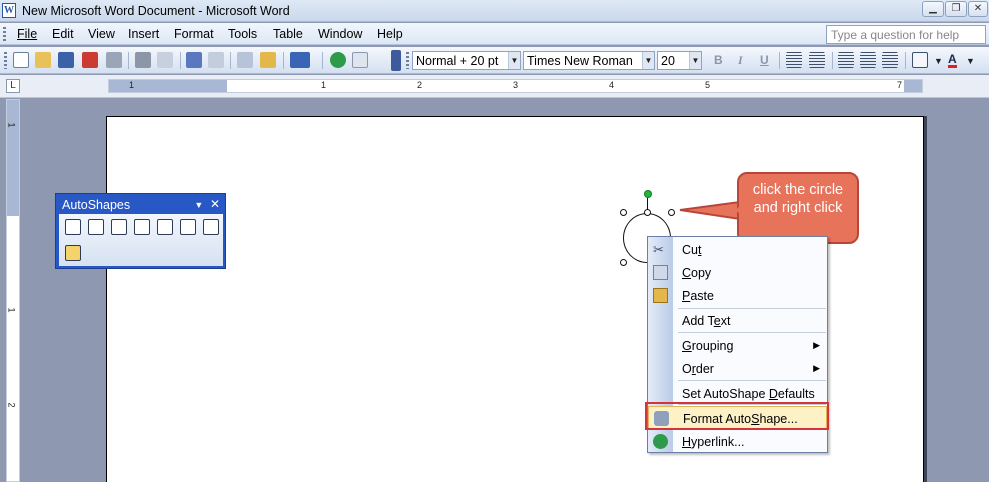  I want to click on menu-separator, so click(752, 332).